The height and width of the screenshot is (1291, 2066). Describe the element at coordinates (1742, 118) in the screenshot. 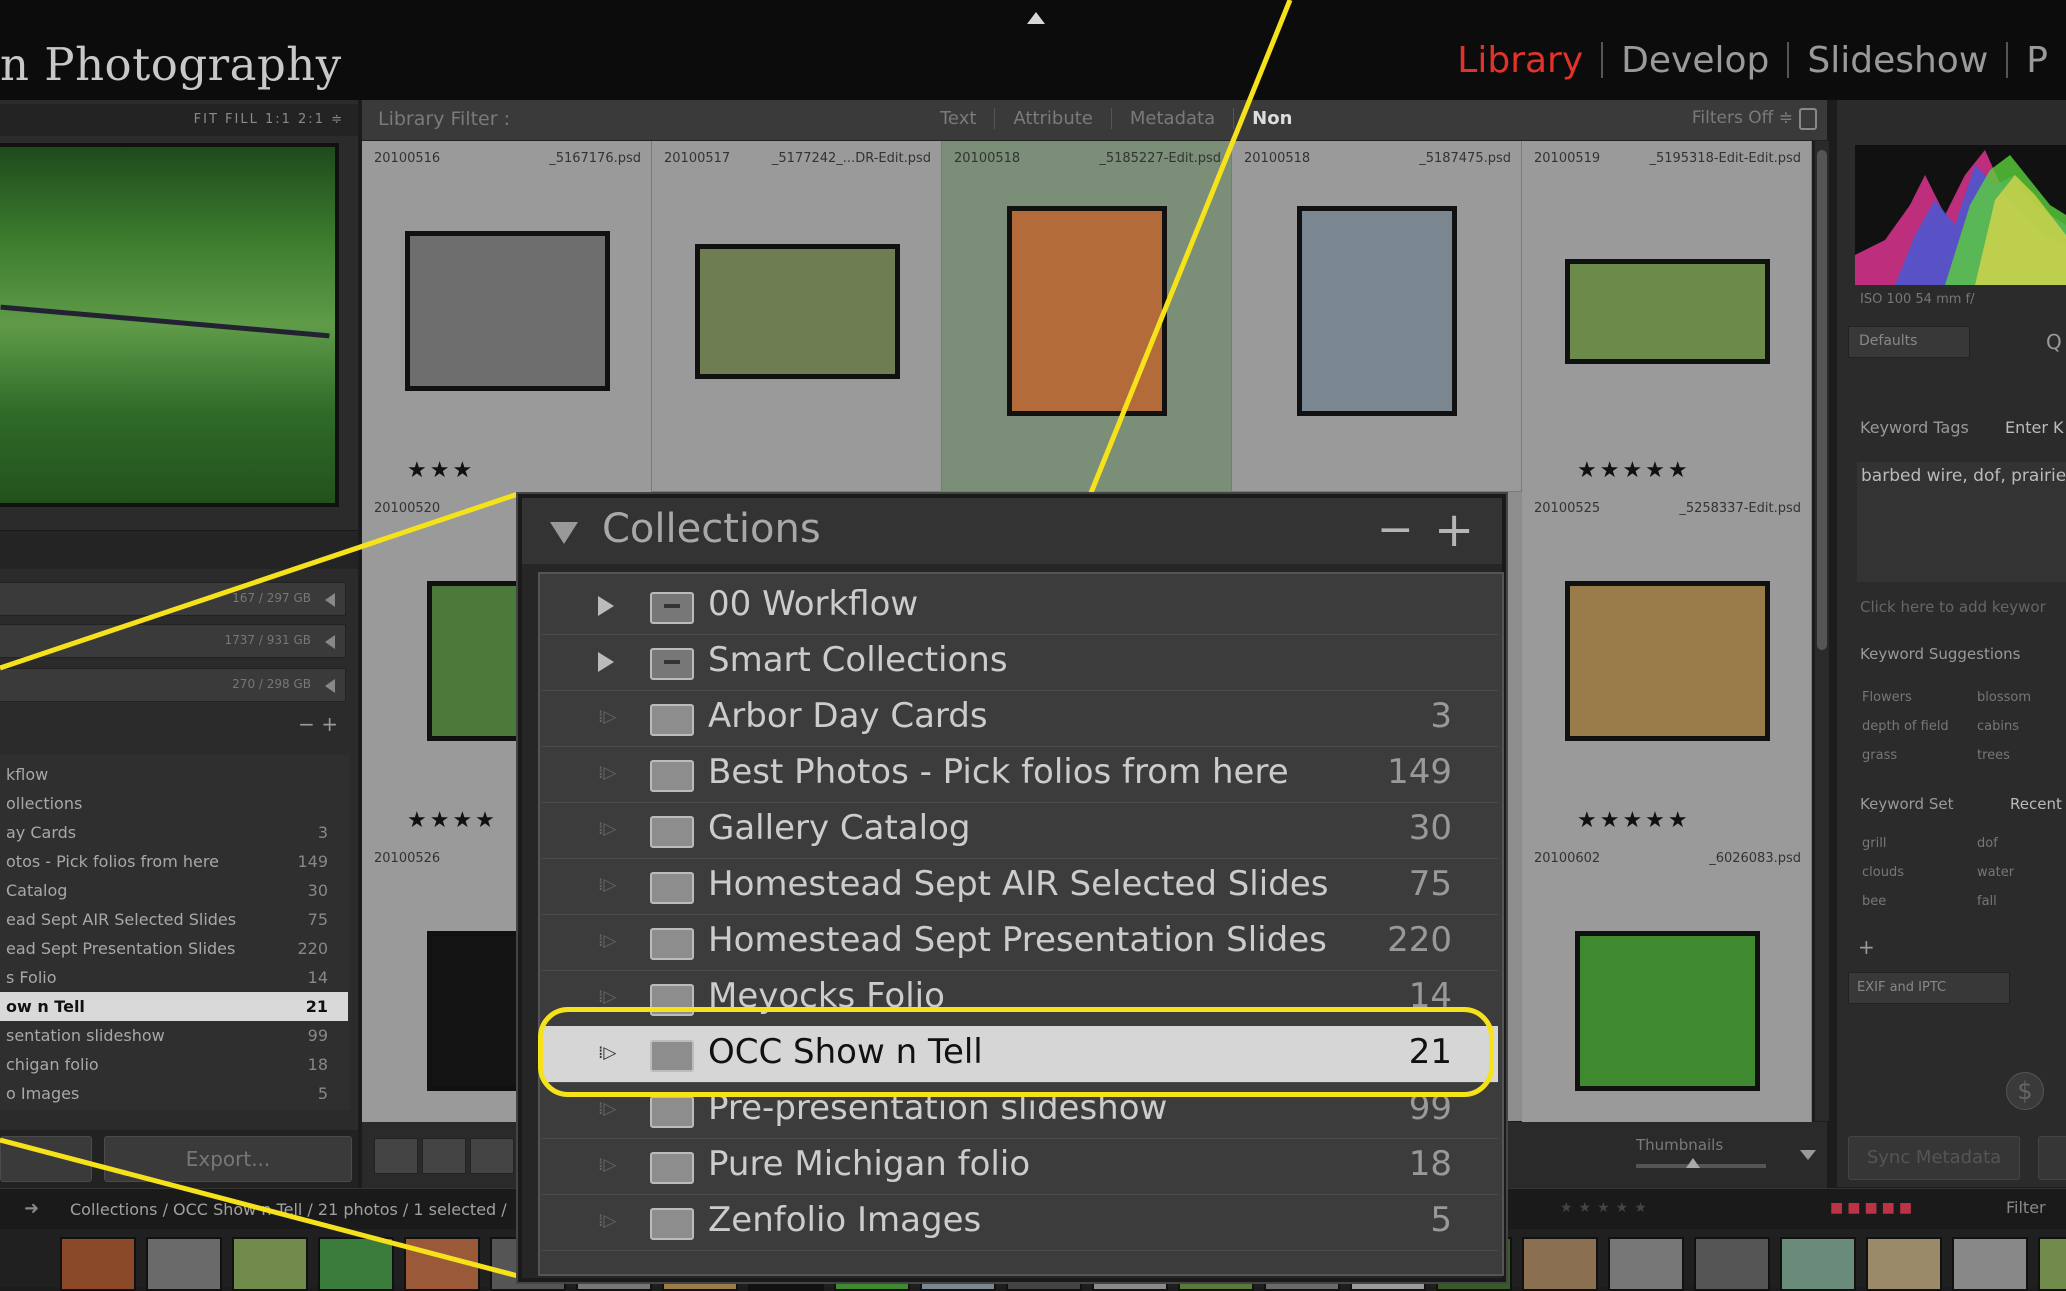

I see `filters-preset: Filters Off ≑` at that location.